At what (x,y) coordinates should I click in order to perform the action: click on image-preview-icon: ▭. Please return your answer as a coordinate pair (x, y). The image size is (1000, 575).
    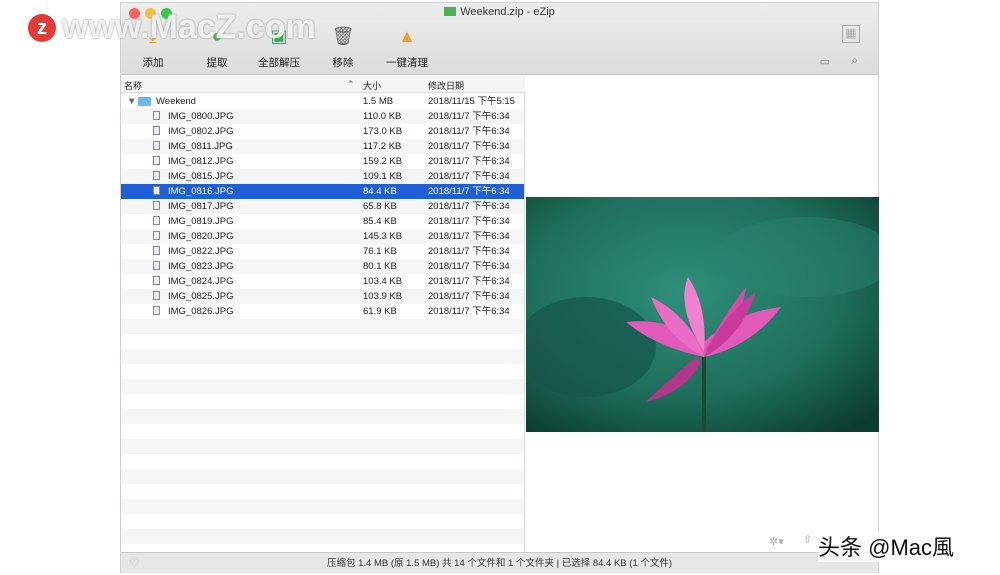
    Looking at the image, I should click on (825, 61).